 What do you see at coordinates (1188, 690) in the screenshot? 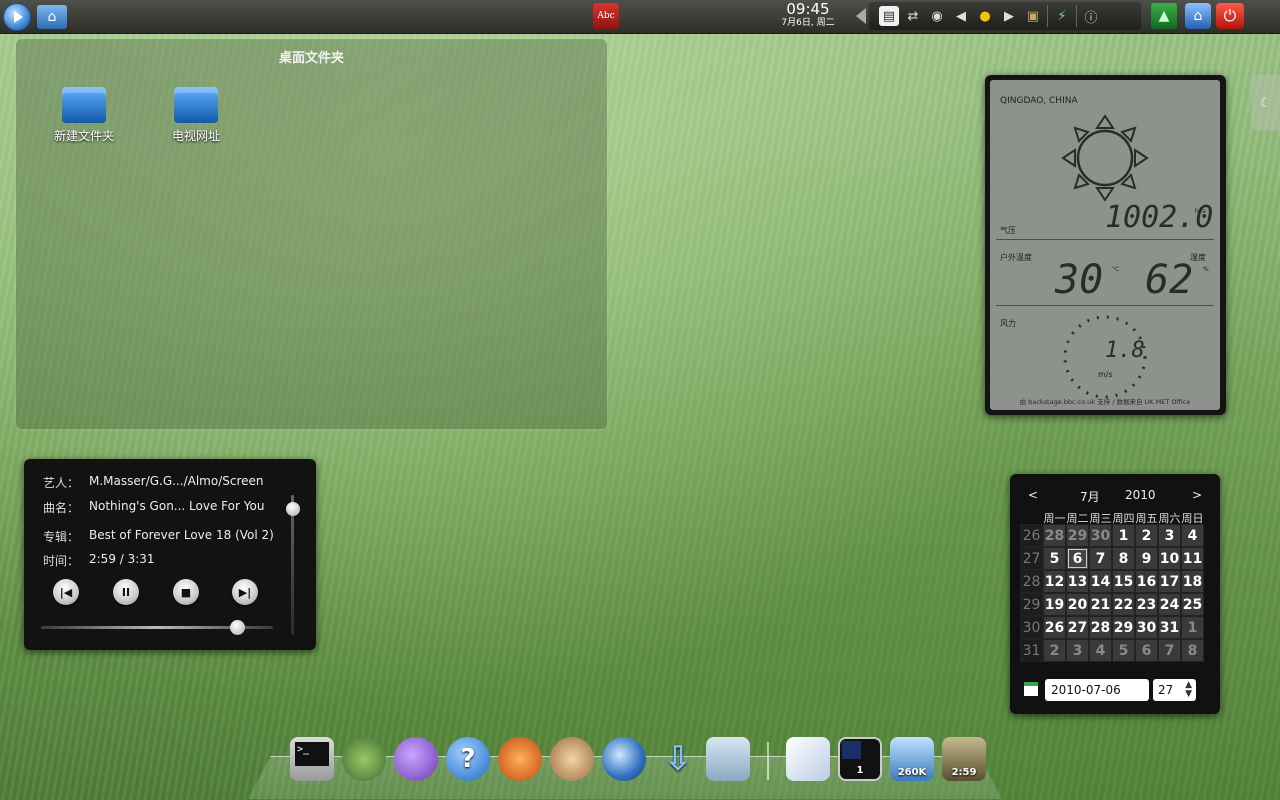
I see `spin-arrows-icon: ▲ ▼` at bounding box center [1188, 690].